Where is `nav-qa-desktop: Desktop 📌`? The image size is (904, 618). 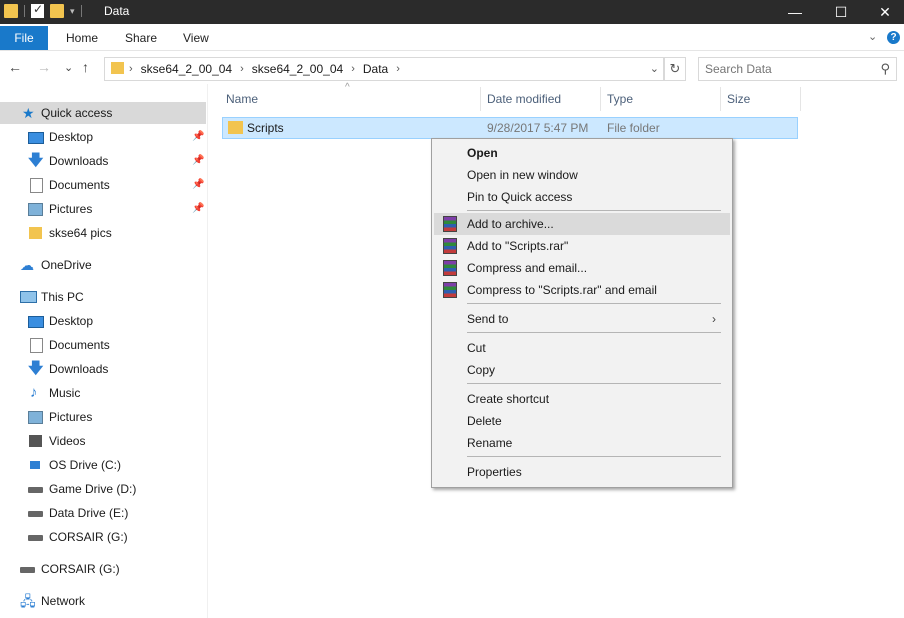
nav-qa-desktop: Desktop 📌 is located at coordinates (103, 137).